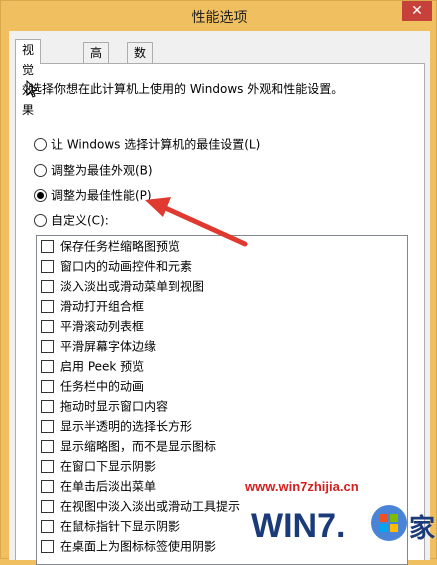 This screenshot has height=565, width=437. I want to click on list-item: 窗口内的动画控件和元素, so click(222, 266).